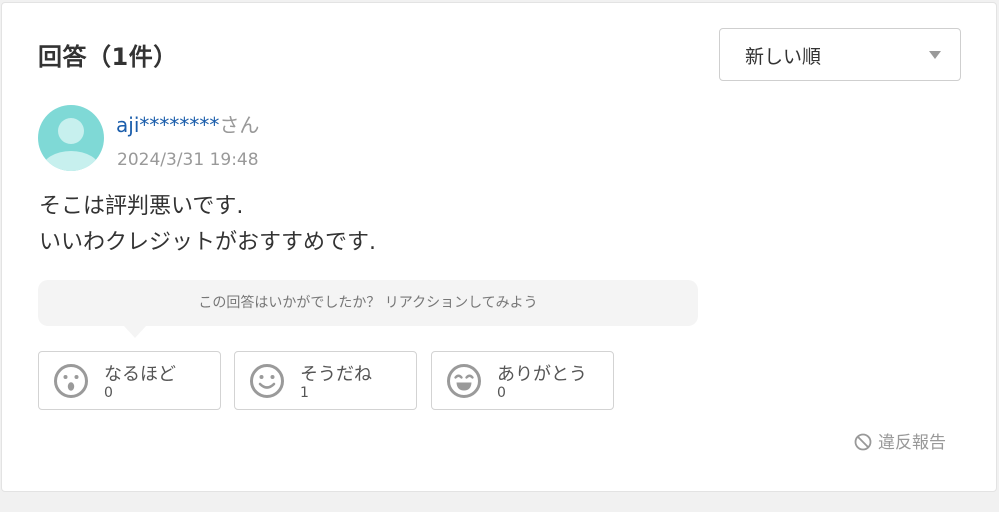  I want to click on answers-heading: 回答（1件）, so click(108, 57).